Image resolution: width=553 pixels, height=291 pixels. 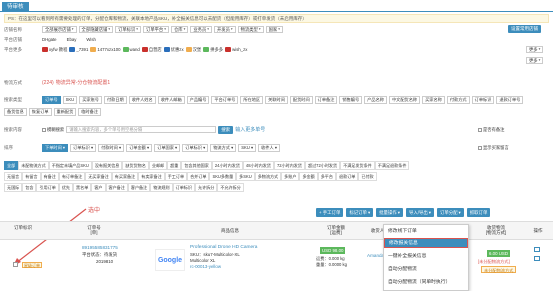 I want to click on sort-option: 收件人 ▾, so click(x=269, y=147).